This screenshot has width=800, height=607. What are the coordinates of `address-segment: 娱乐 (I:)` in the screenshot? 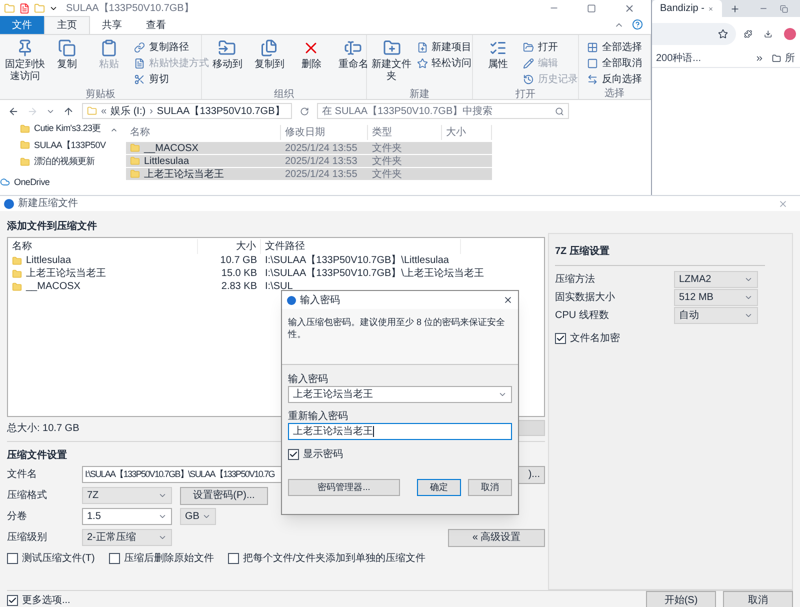 It's located at (128, 111).